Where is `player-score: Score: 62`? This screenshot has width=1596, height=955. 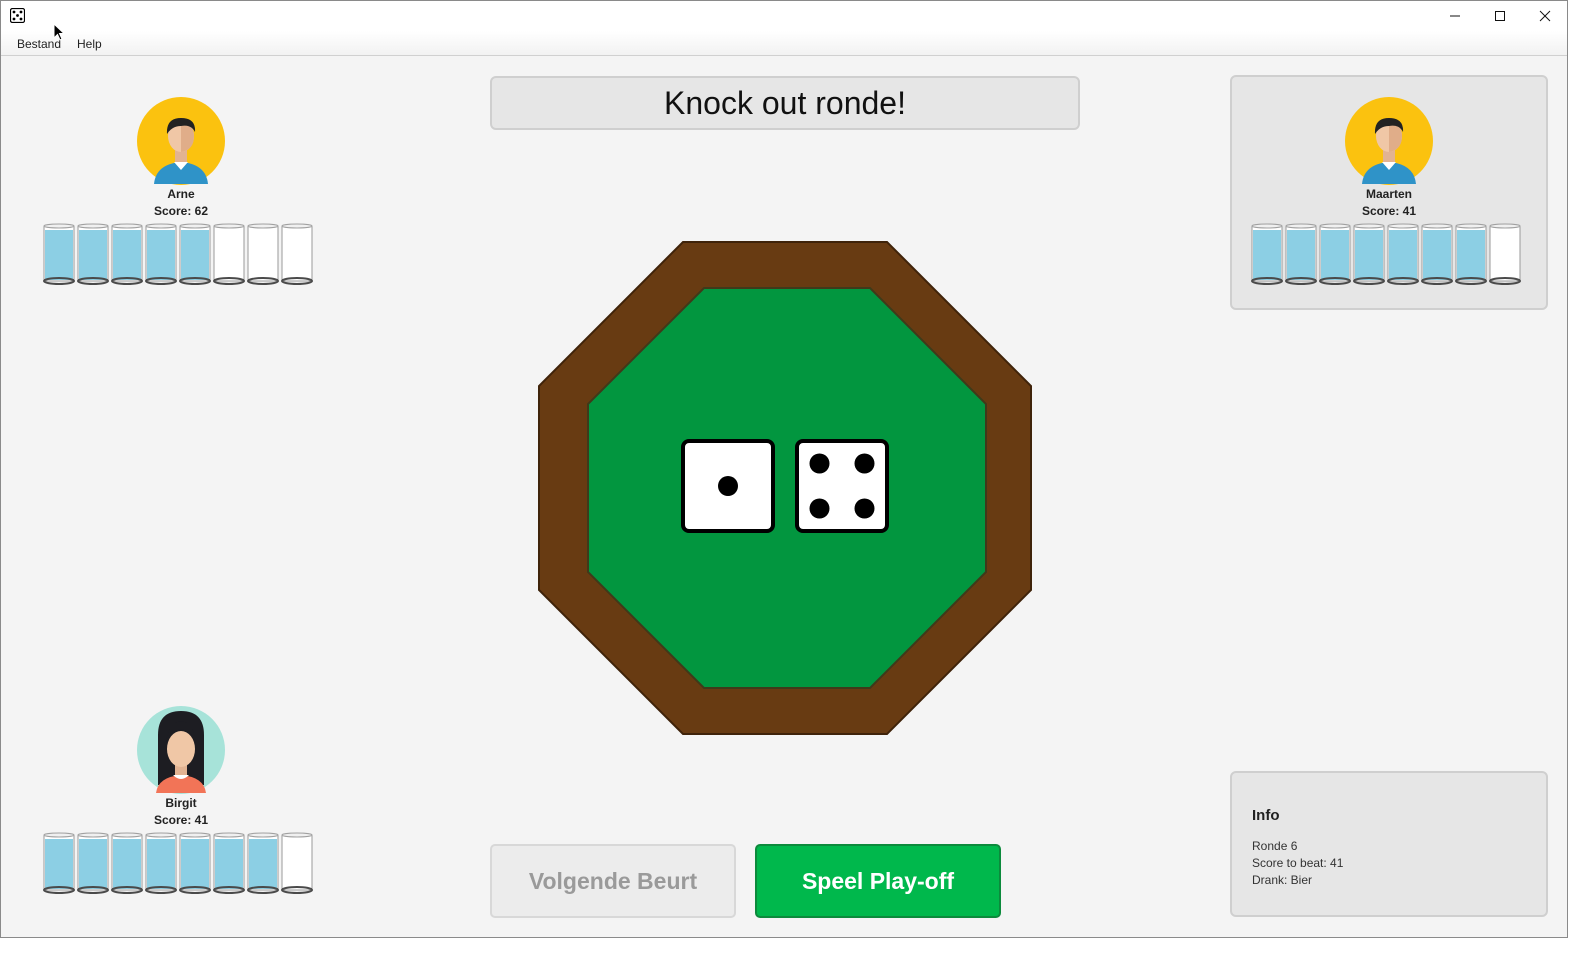
player-score: Score: 62 is located at coordinates (181, 211).